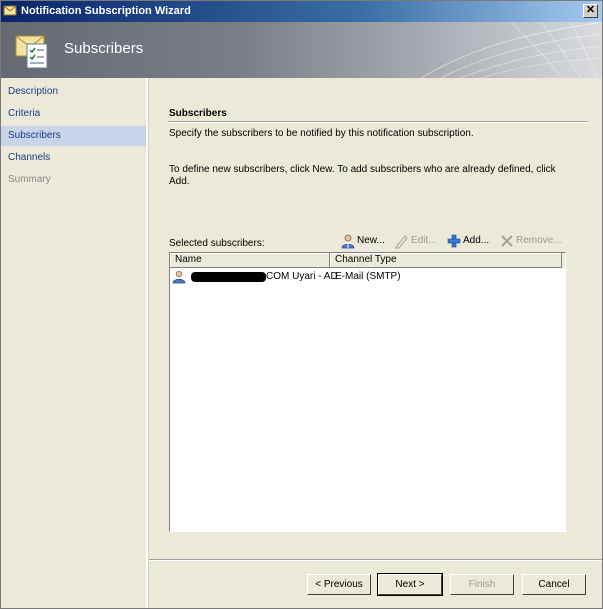  I want to click on previous-button: < Previous, so click(339, 584).